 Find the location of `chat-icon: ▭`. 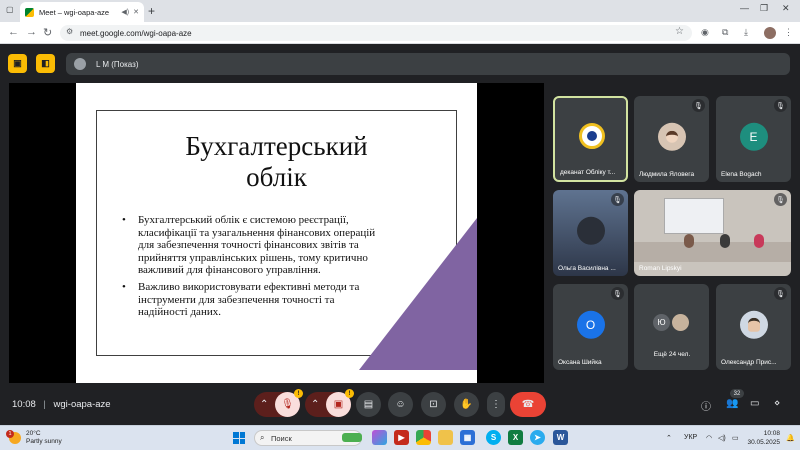

chat-icon: ▭ is located at coordinates (754, 403).